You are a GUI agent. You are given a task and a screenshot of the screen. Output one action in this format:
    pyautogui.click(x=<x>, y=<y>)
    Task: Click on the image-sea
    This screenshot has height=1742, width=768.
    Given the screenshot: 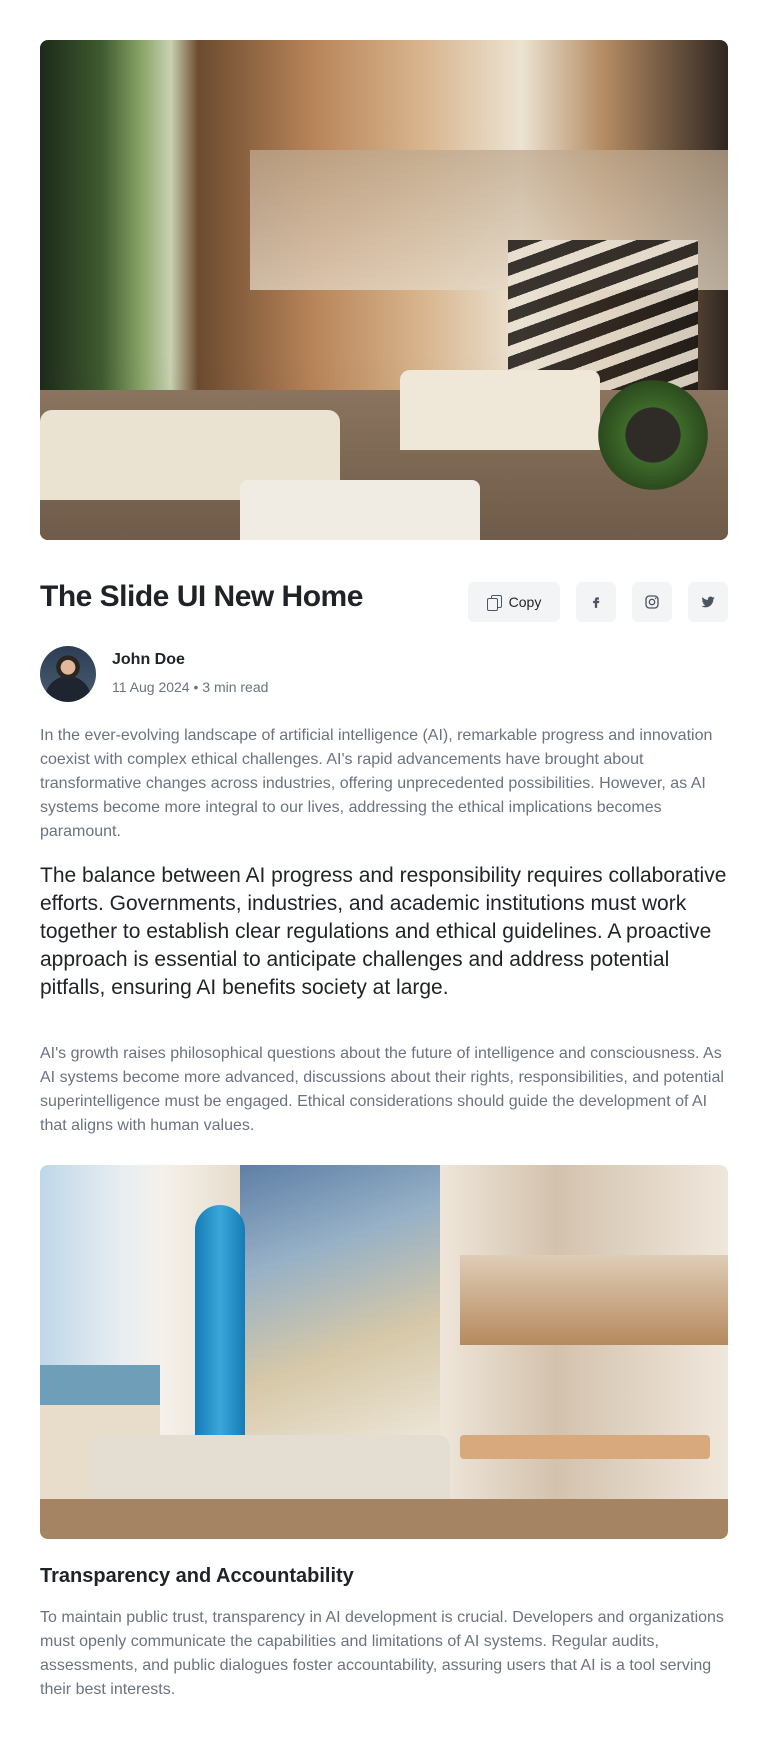 What is the action you would take?
    pyautogui.click(x=100, y=1385)
    